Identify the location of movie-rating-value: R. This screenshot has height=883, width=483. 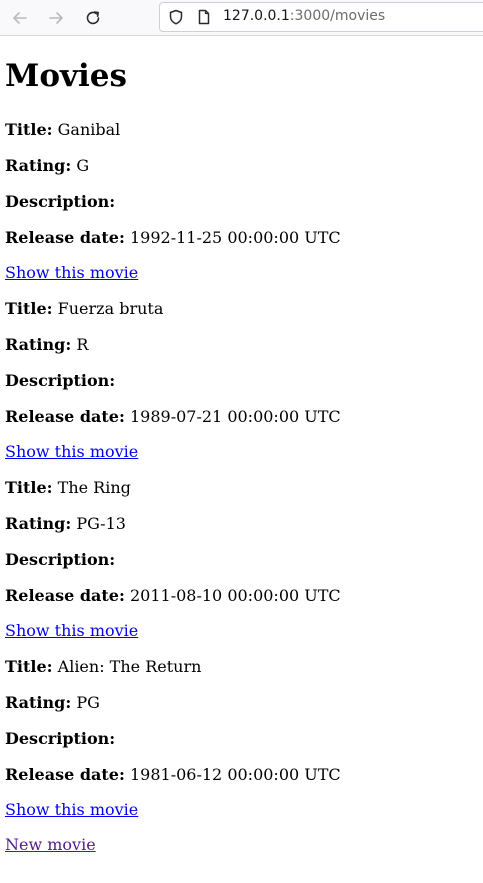
(82, 344).